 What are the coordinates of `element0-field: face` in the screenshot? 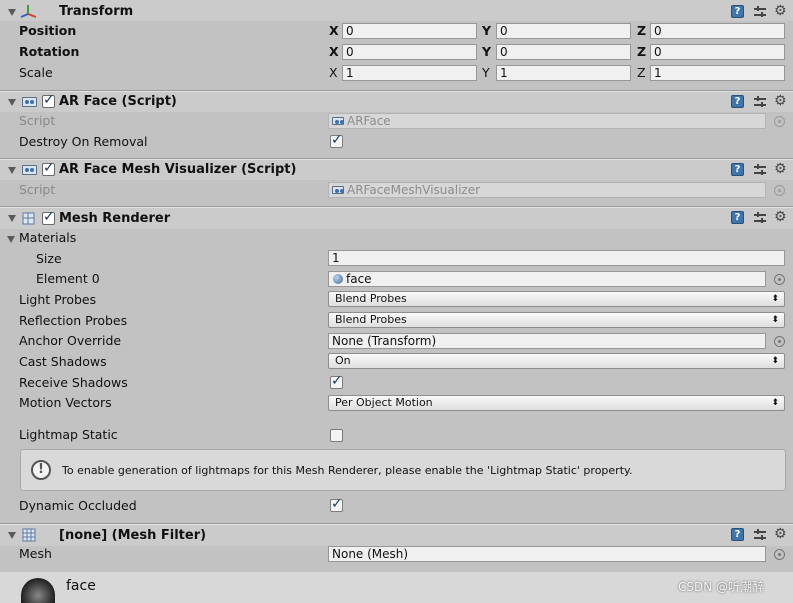 It's located at (547, 279).